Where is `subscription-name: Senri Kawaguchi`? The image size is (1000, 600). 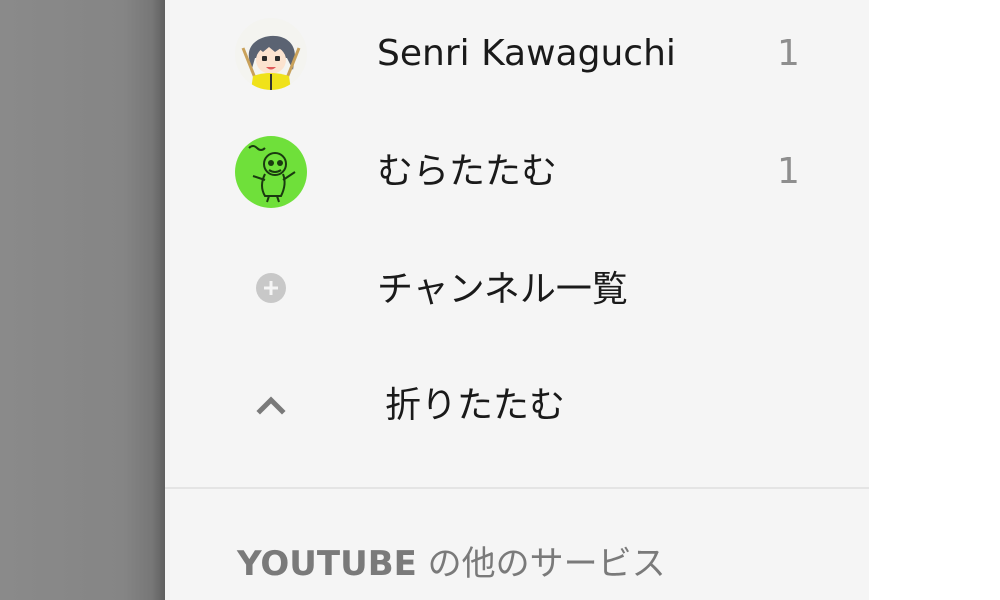
subscription-name: Senri Kawaguchi is located at coordinates (526, 53).